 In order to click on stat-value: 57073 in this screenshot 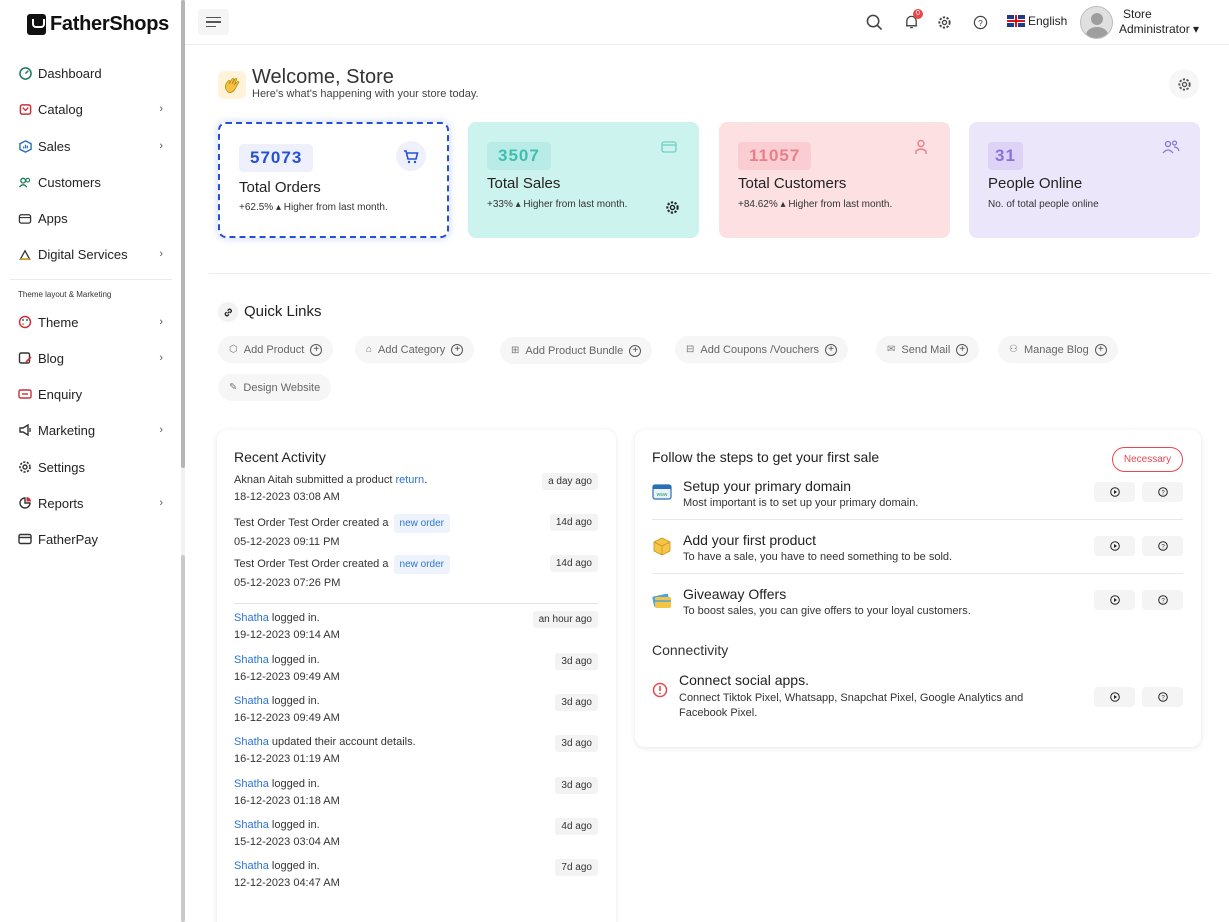, I will do `click(276, 158)`.